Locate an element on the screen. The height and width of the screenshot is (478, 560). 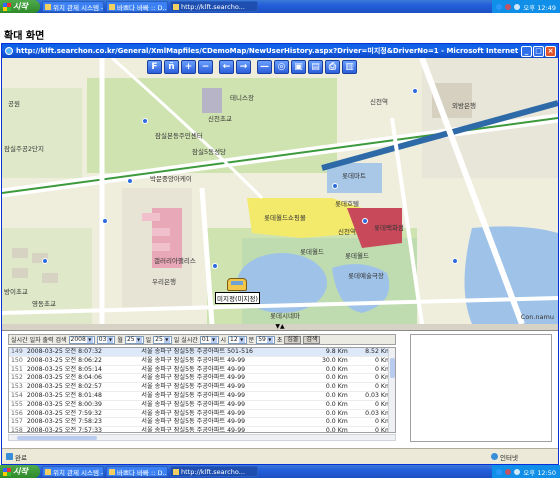
search-button: 검색 is located at coordinates (312, 339).